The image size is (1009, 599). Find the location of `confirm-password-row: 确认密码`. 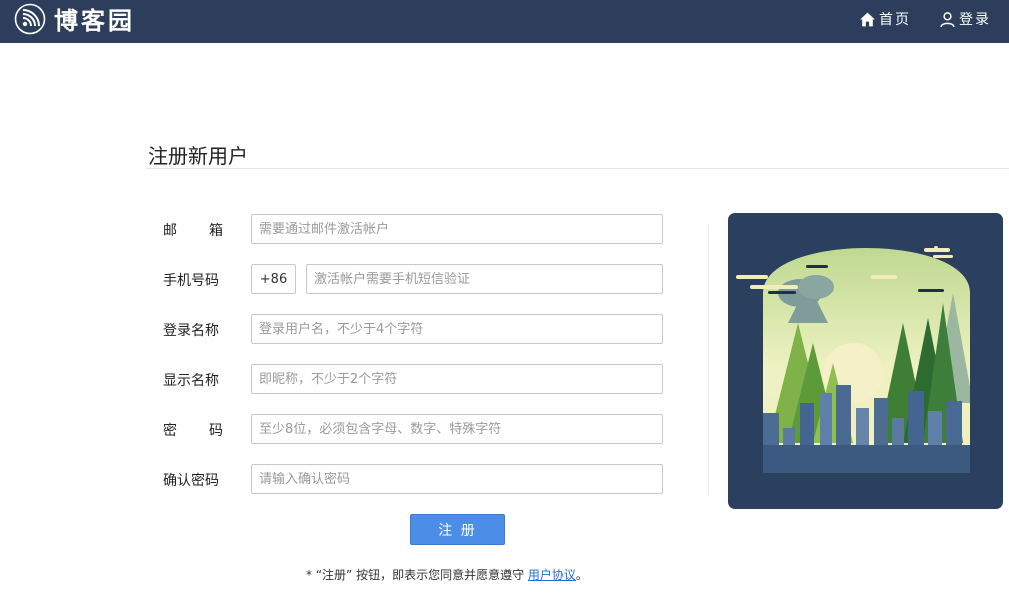

confirm-password-row: 确认密码 is located at coordinates (413, 479).